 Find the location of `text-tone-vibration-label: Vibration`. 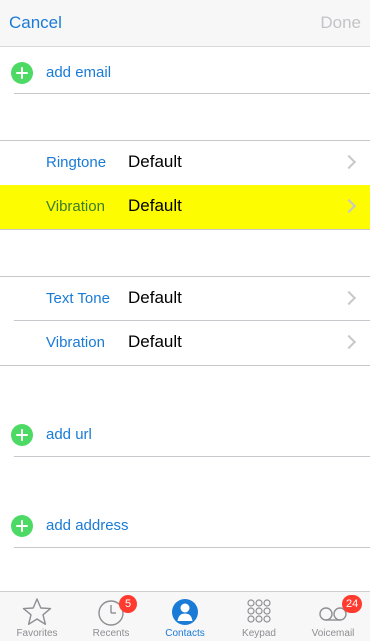

text-tone-vibration-label: Vibration is located at coordinates (75, 342).